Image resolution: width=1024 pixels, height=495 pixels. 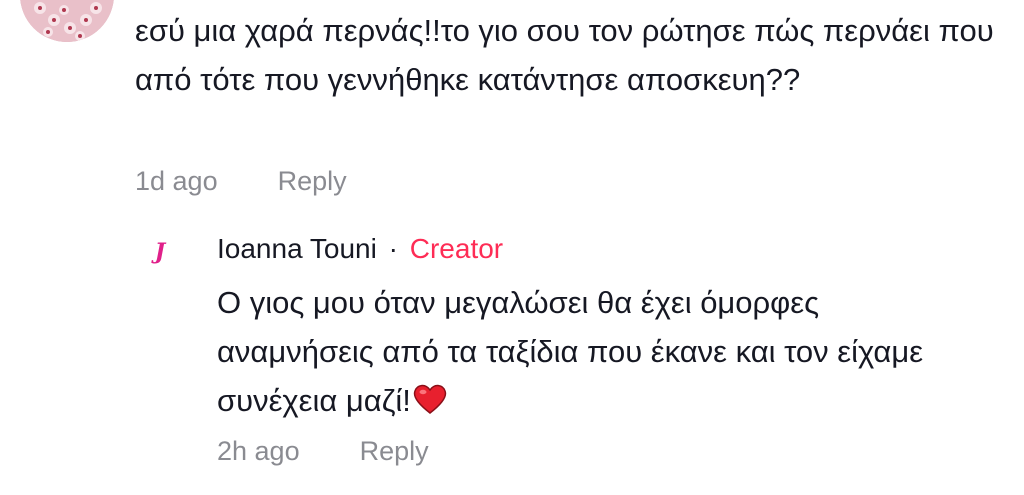 I want to click on reply-reply-button: Reply, so click(x=394, y=451).